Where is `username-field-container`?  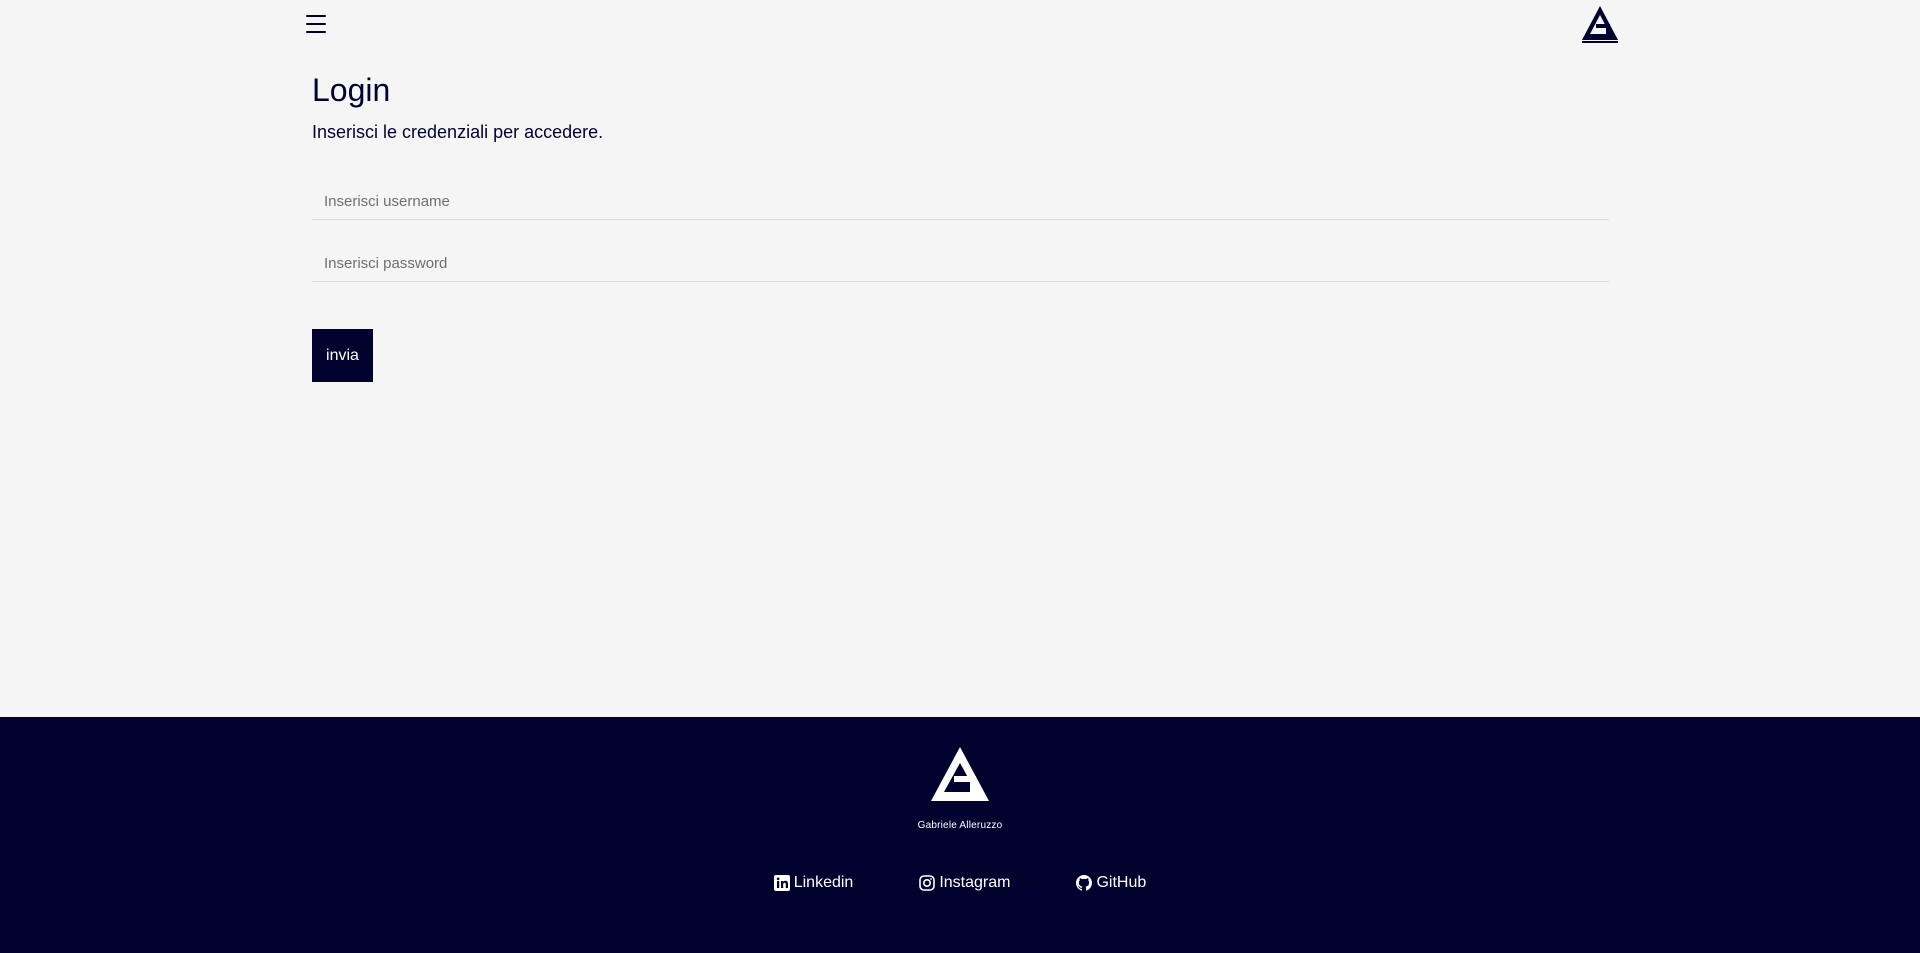
username-field-container is located at coordinates (960, 198).